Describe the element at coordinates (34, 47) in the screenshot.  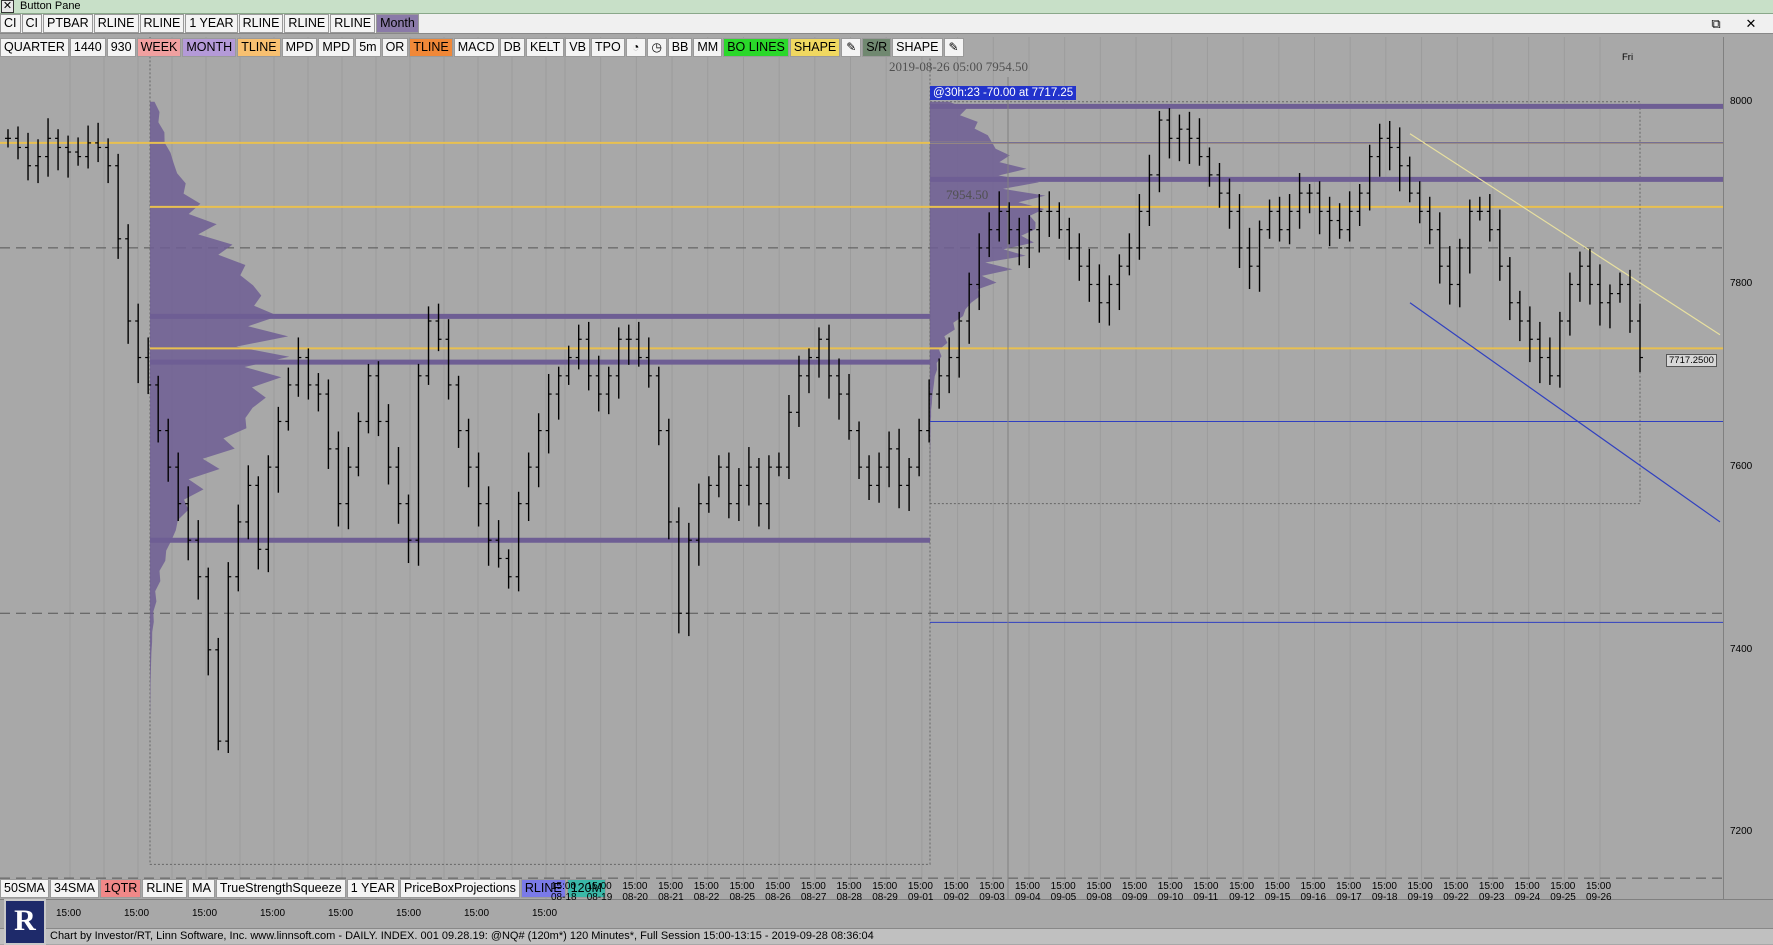
I see `quarter-button: QUARTER` at that location.